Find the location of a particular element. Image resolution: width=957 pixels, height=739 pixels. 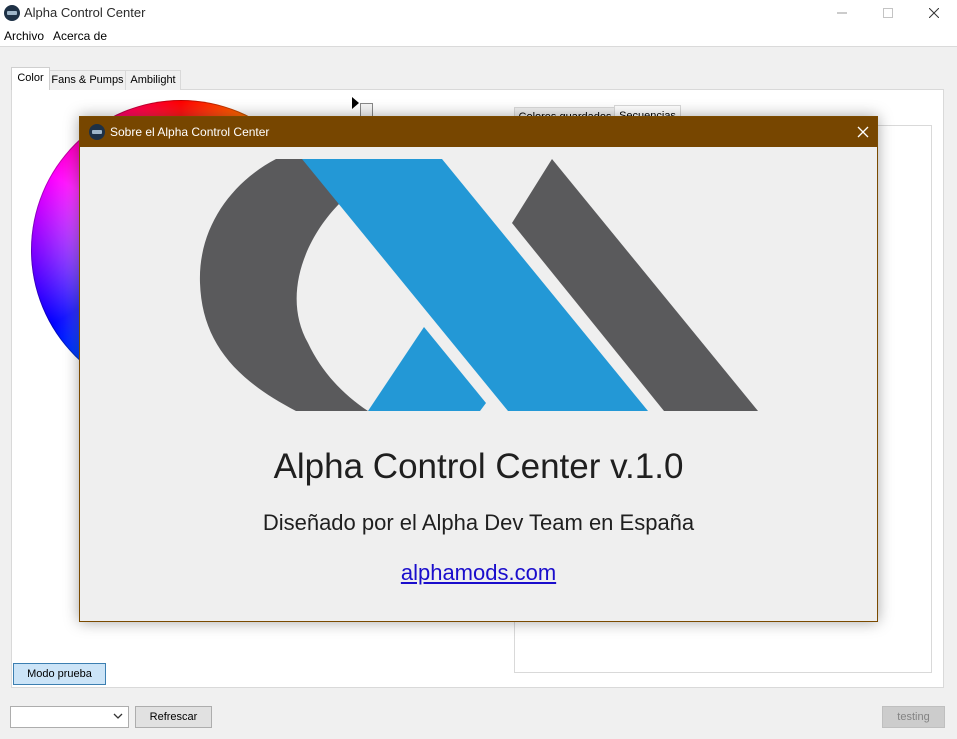

modo-prueba-button: Modo prueba is located at coordinates (59, 674).